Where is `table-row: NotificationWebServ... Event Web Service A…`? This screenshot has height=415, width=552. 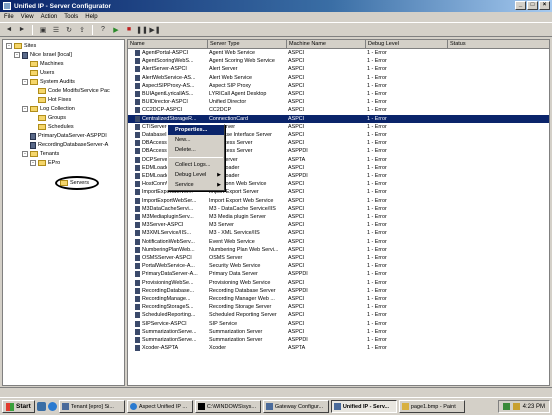 table-row: NotificationWebServ... Event Web Service A… is located at coordinates (338, 242).